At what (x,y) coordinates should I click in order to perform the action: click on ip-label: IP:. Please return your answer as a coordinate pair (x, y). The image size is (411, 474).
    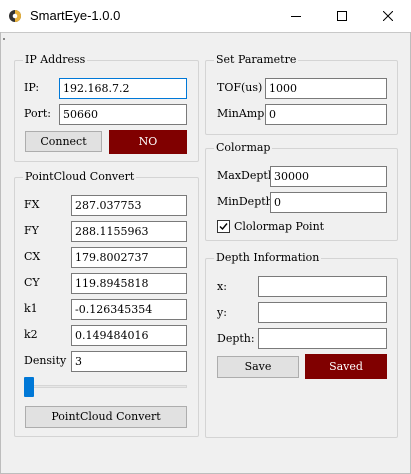
    Looking at the image, I should click on (32, 87).